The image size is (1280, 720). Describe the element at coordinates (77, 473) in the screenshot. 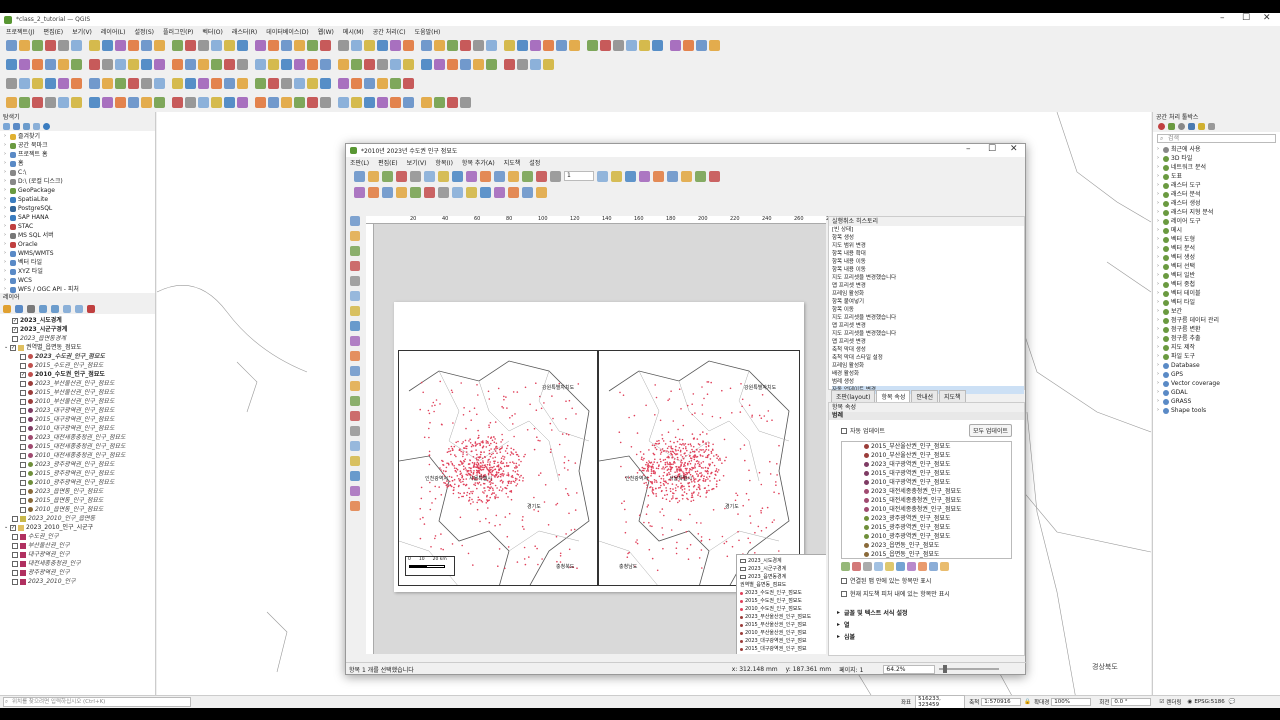

I see `layer-item: 2015_광주광역권_인구_점묘도` at that location.